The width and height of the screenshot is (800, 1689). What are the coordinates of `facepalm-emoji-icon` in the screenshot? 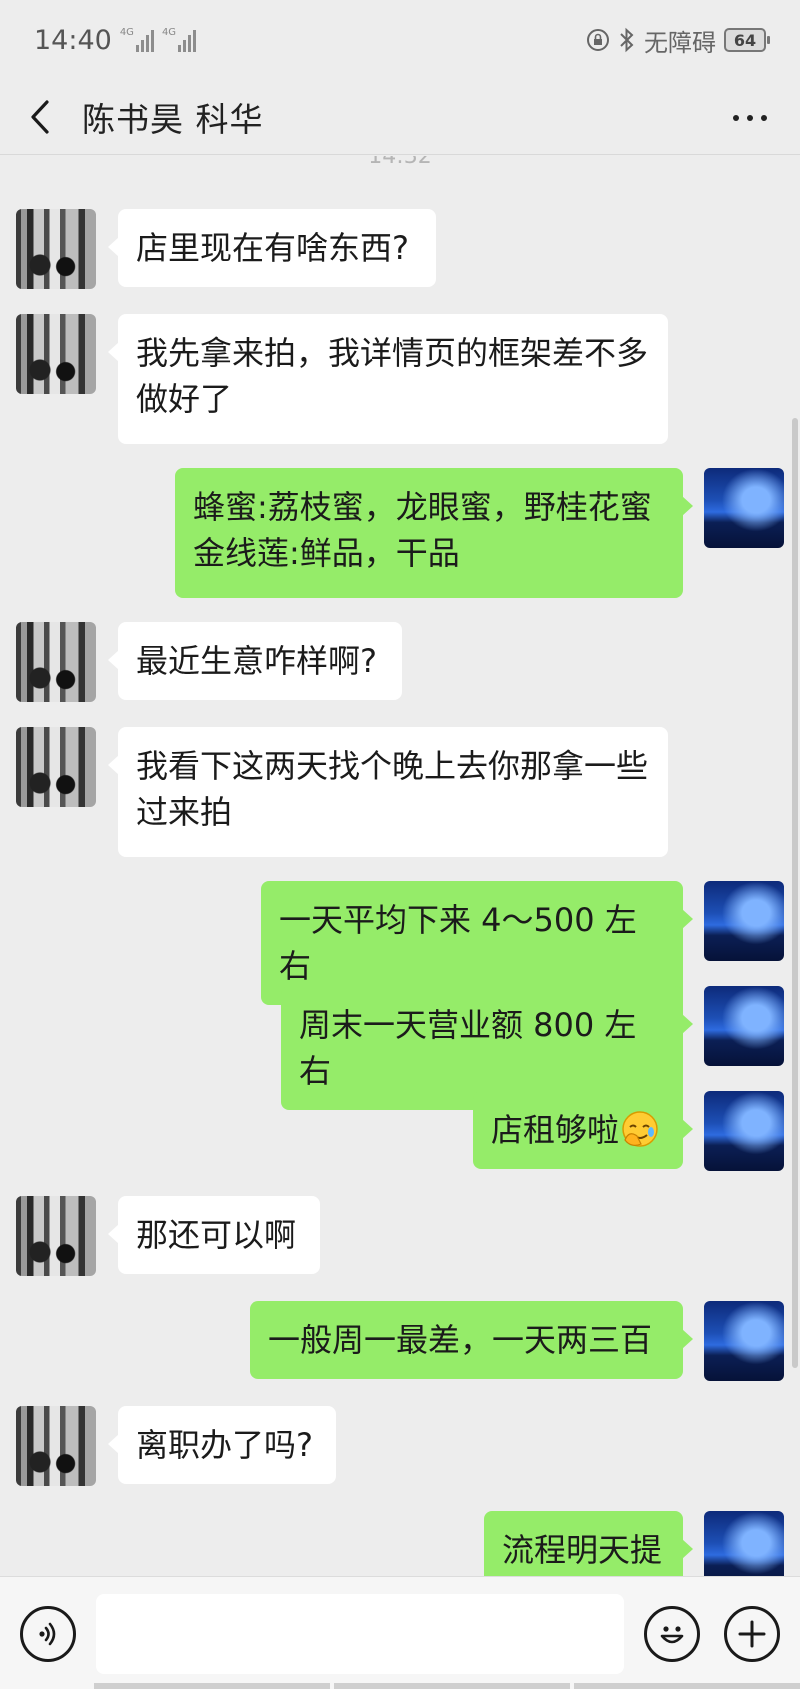 It's located at (640, 1129).